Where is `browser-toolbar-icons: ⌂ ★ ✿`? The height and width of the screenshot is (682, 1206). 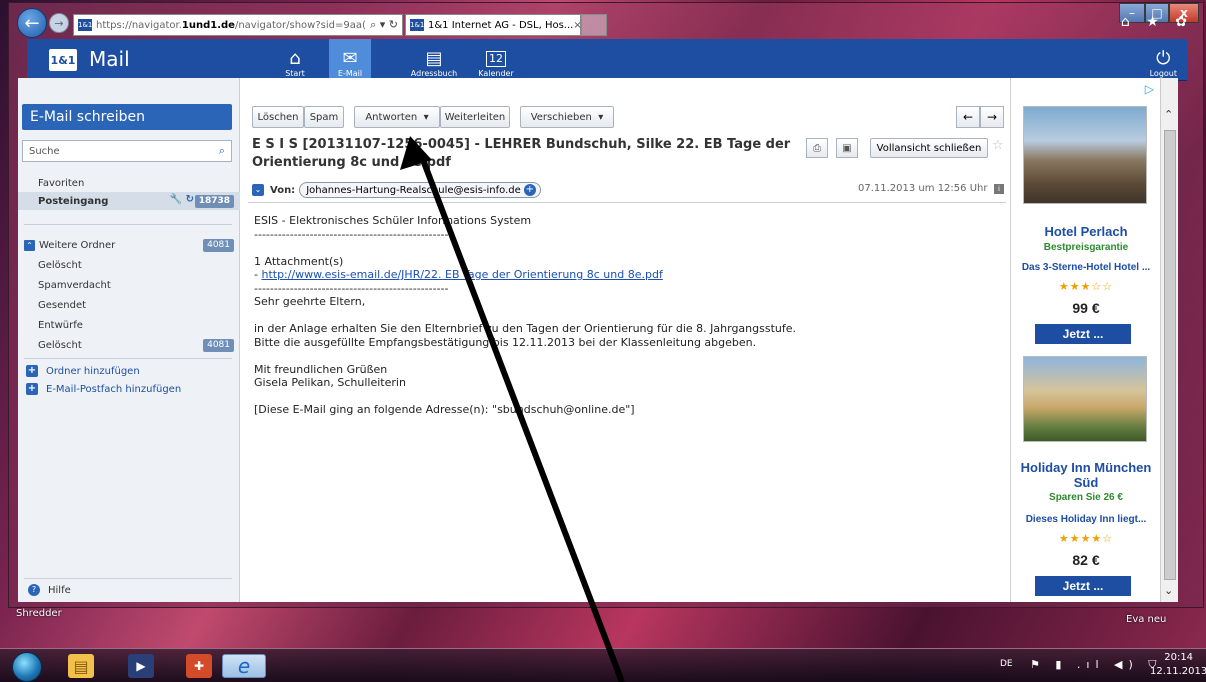 browser-toolbar-icons: ⌂ ★ ✿ is located at coordinates (1157, 22).